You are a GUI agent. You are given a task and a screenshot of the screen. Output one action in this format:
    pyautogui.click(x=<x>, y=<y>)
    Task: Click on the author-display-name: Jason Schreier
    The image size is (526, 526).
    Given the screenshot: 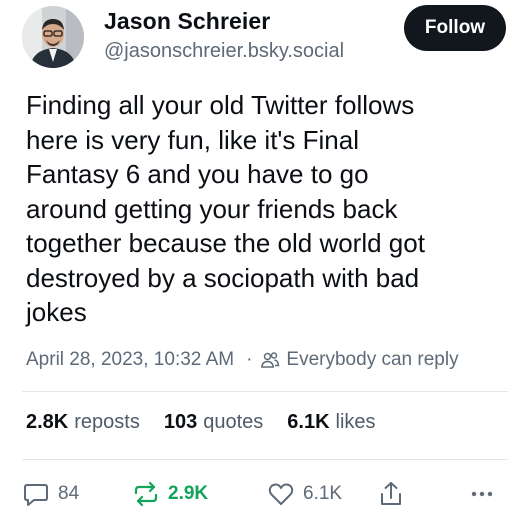 What is the action you would take?
    pyautogui.click(x=187, y=21)
    